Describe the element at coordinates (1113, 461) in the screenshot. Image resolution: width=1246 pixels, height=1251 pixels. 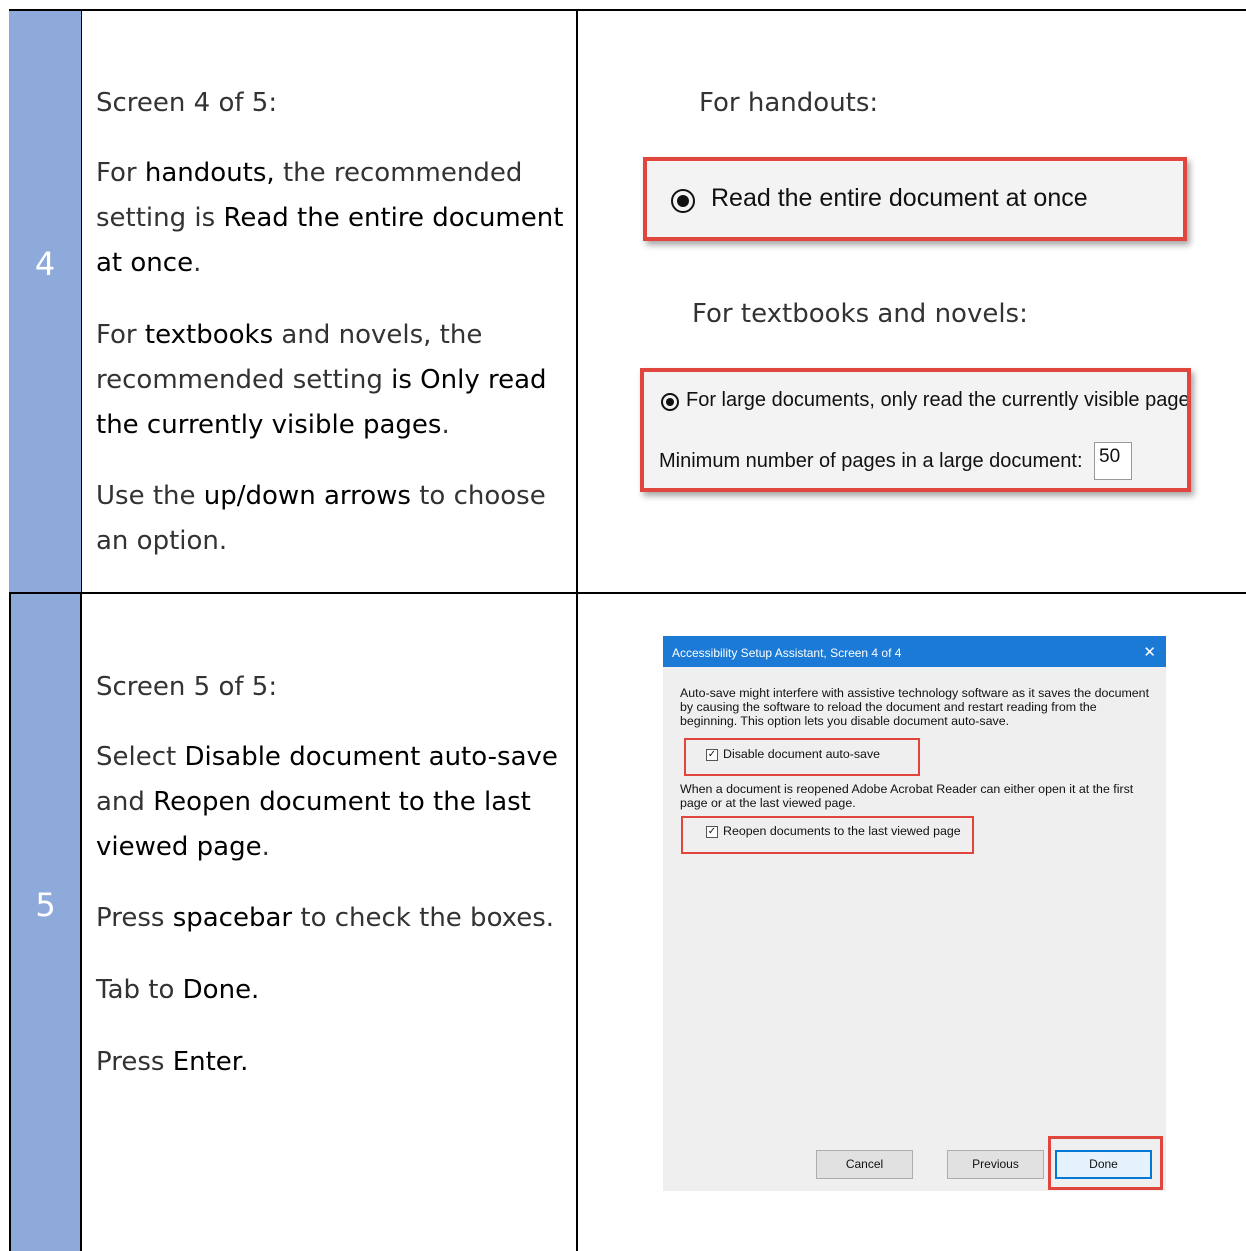
I see `min-pages-input: 50` at that location.